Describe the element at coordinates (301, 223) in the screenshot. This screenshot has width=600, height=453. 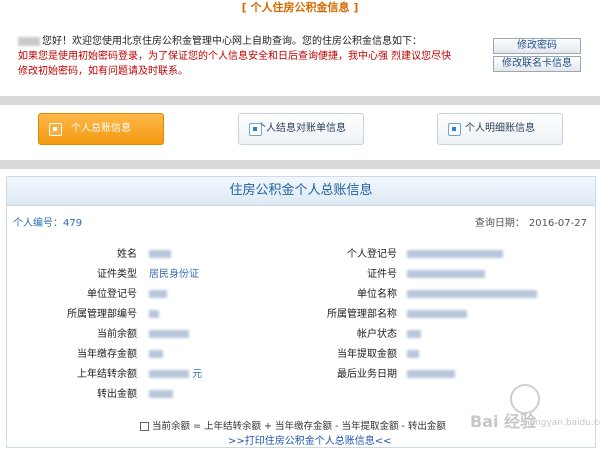
I see `panel-meta: 个人编号：479 查询日期： 2016-07-27` at that location.